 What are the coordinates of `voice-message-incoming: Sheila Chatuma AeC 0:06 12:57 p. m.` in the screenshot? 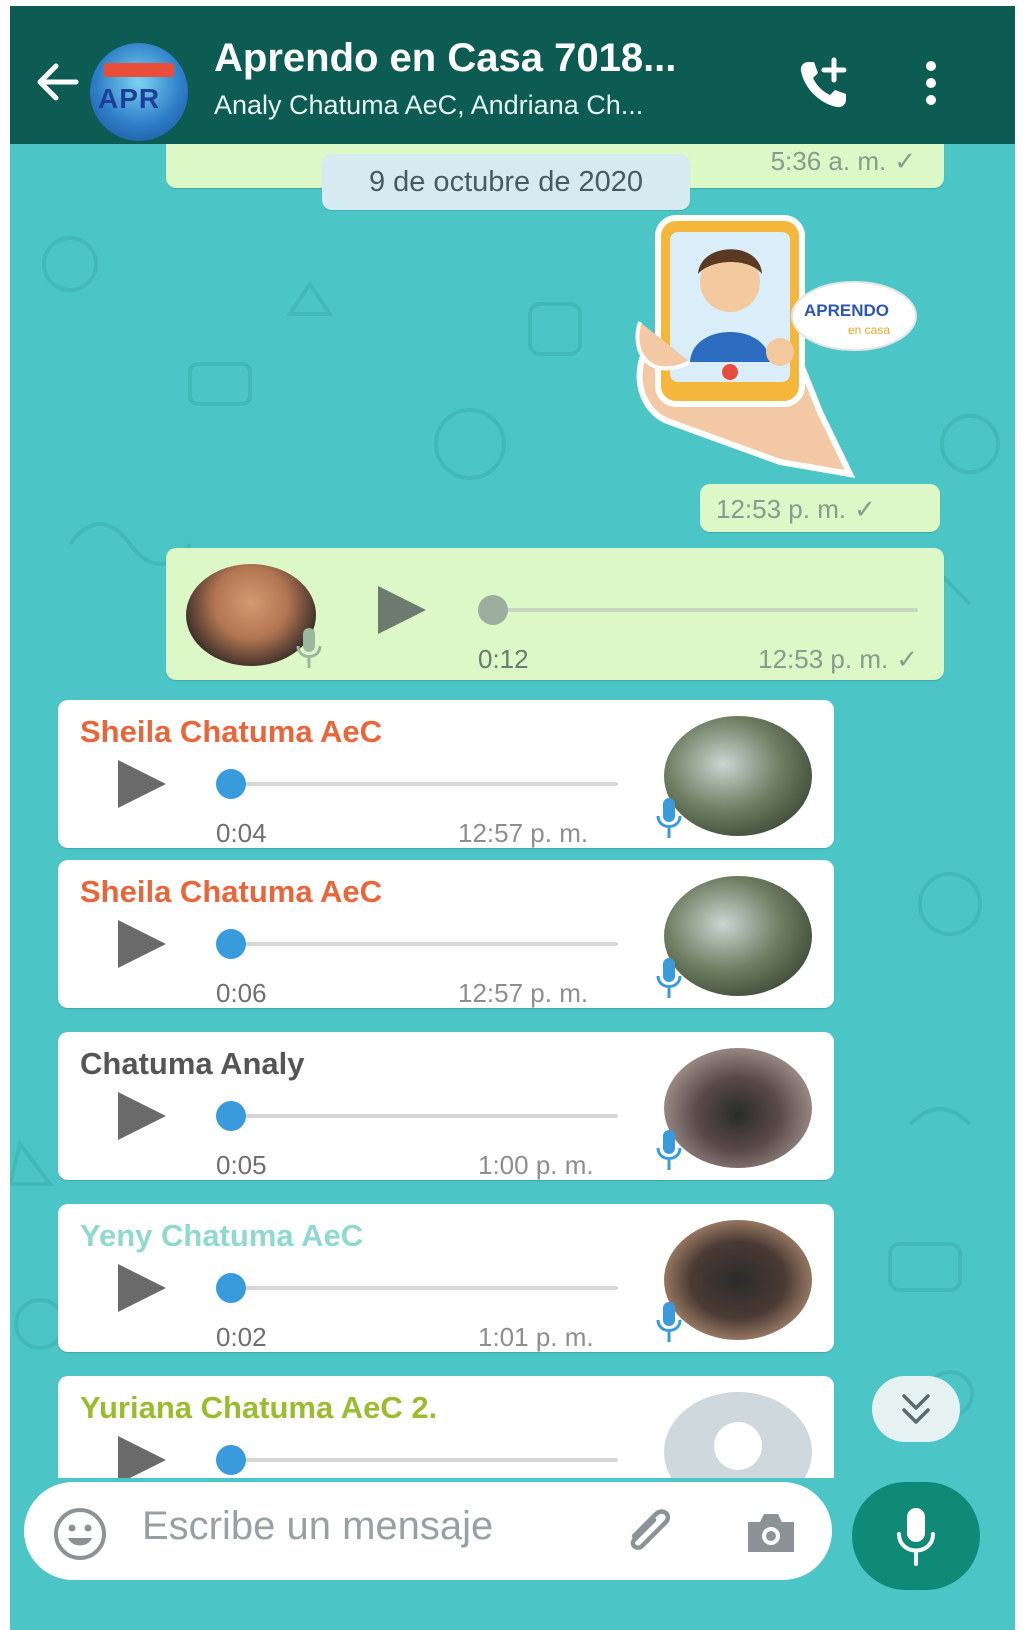 It's located at (446, 934).